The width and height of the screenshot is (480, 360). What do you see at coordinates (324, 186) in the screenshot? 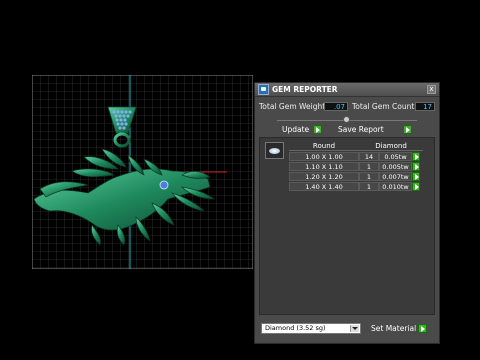
I see `gem-size: 1.40 X 1.40` at bounding box center [324, 186].